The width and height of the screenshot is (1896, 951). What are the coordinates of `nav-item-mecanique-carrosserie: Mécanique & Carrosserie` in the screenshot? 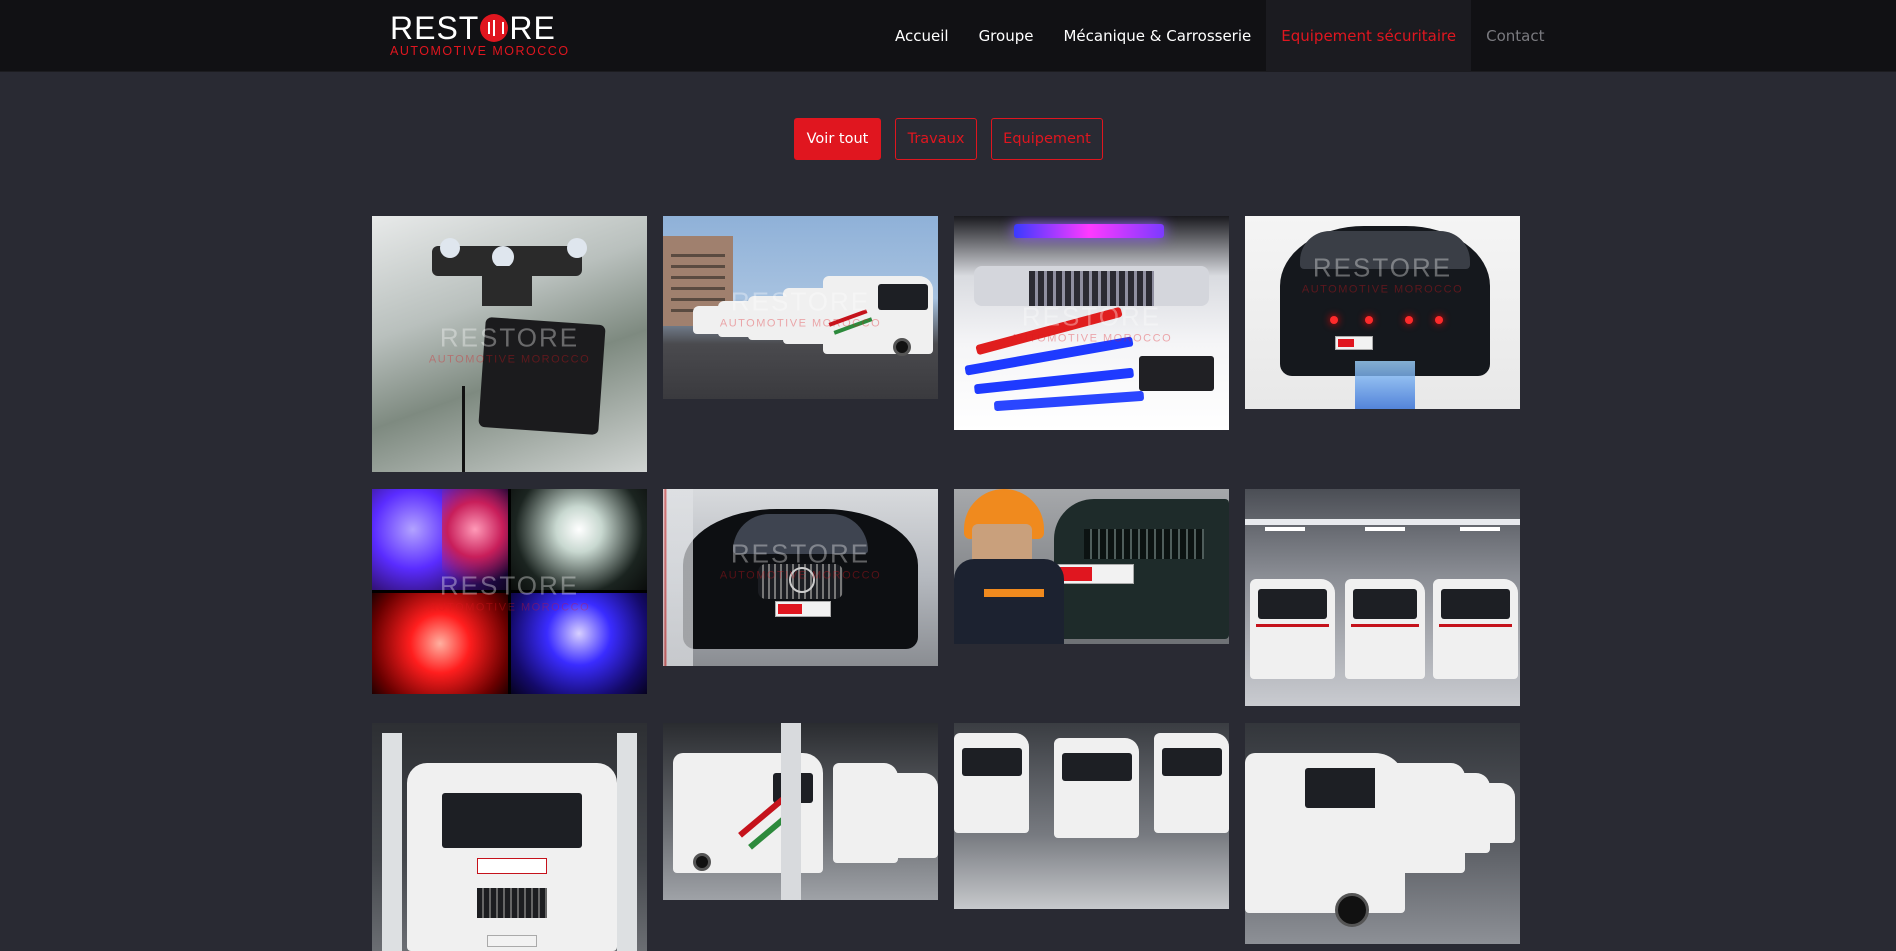 It's located at (1157, 36).